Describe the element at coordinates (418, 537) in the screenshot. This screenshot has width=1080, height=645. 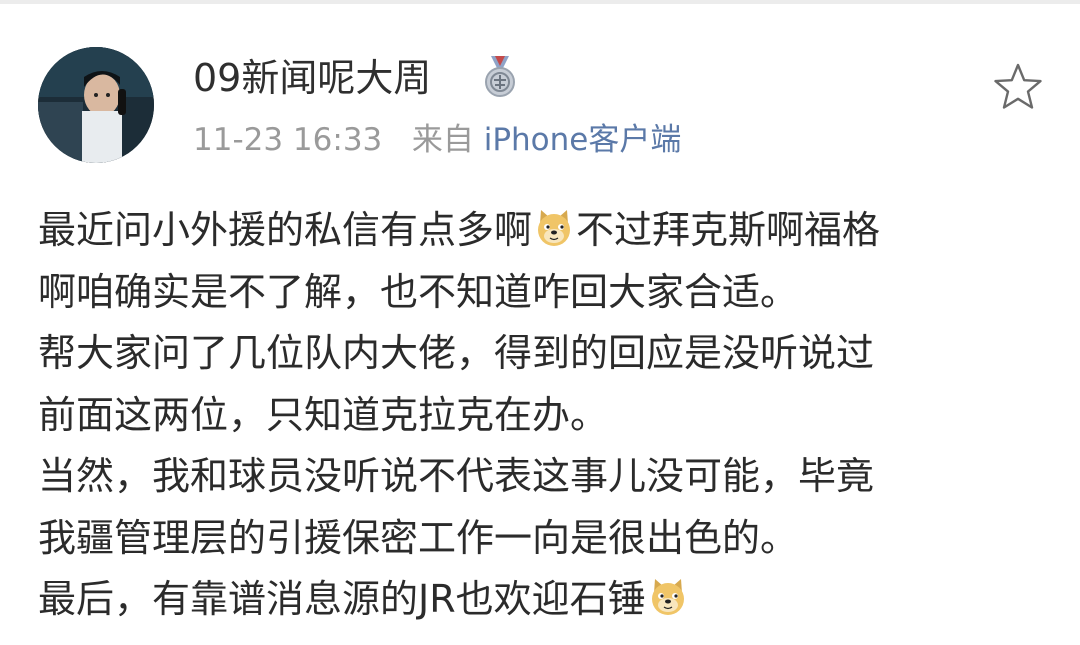
I see `content-line: 我疆管理层的引援保密工作一向是很出色的。` at that location.